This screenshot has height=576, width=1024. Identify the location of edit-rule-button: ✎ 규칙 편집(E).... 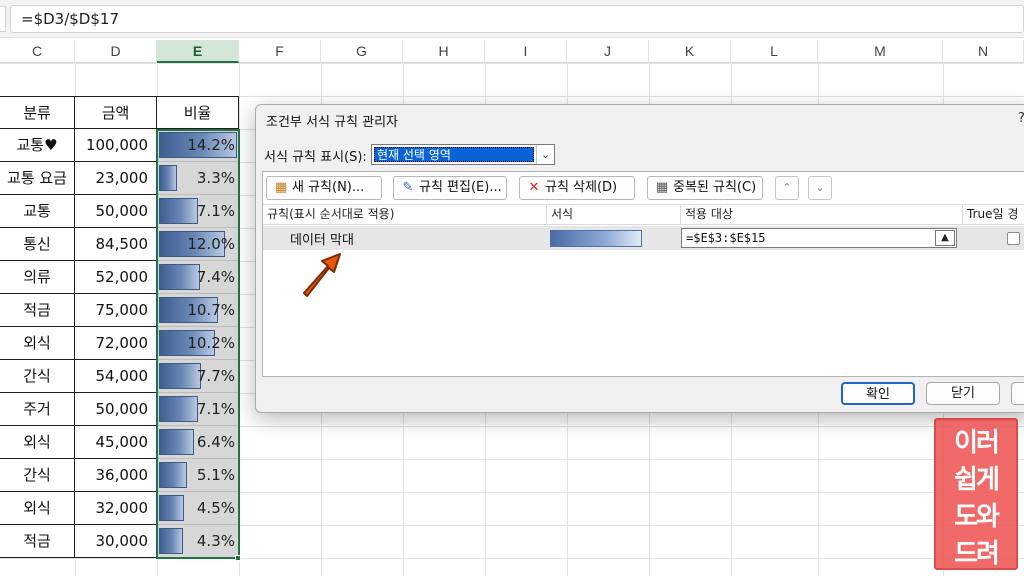
(450, 188).